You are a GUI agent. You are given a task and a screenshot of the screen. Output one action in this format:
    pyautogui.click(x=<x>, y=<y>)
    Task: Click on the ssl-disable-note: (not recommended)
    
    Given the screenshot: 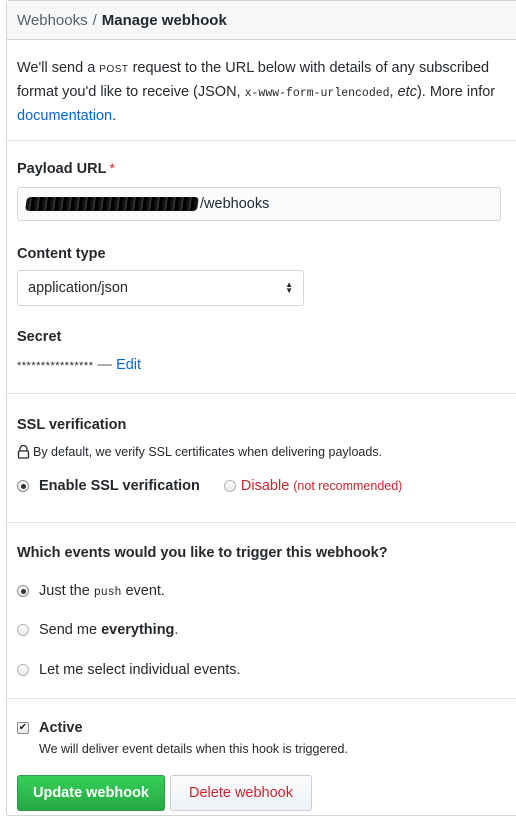 What is the action you would take?
    pyautogui.click(x=348, y=486)
    